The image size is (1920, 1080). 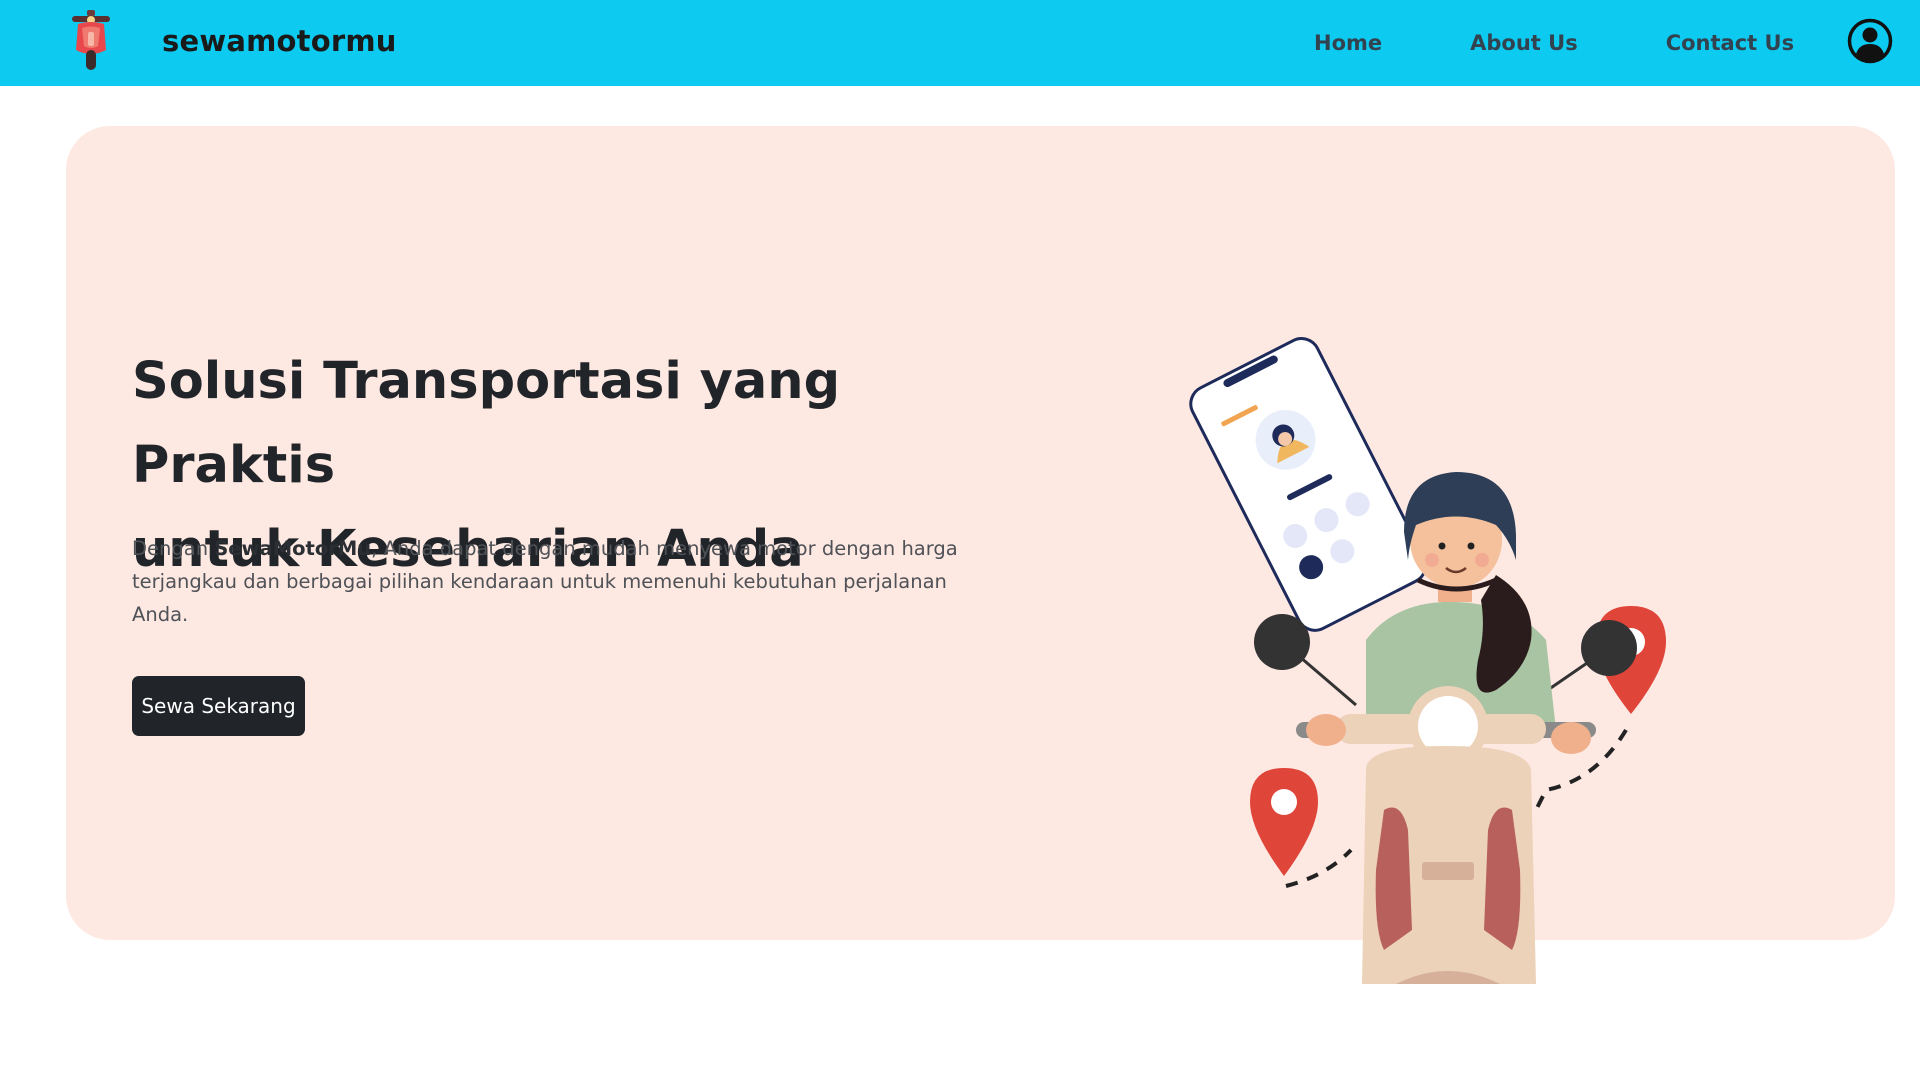 What do you see at coordinates (1730, 43) in the screenshot?
I see `nav-link-contact-us: Contact Us` at bounding box center [1730, 43].